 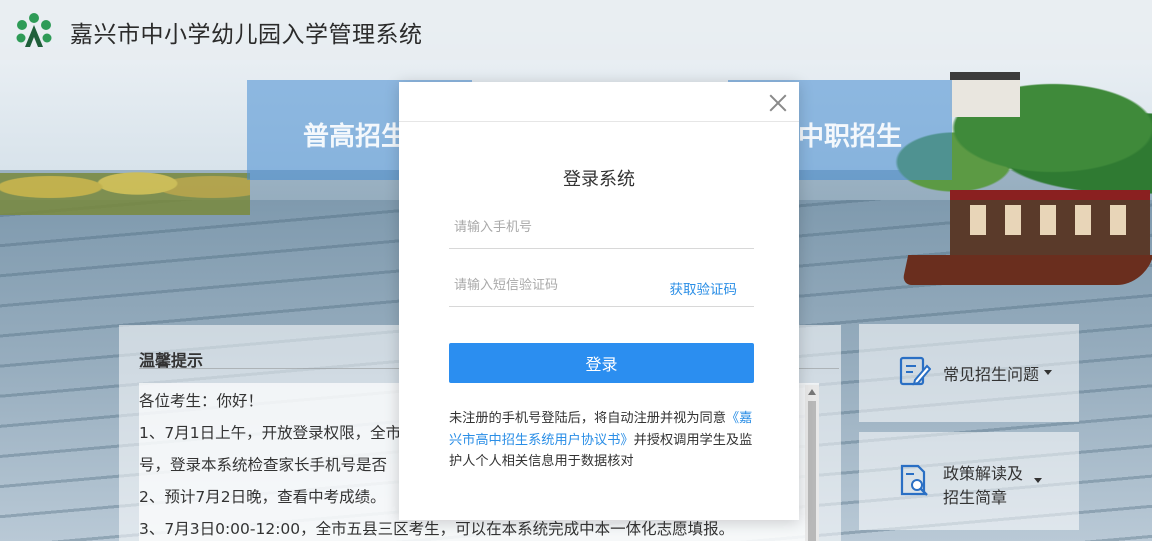 I want to click on sms-code-input, so click(x=549, y=285).